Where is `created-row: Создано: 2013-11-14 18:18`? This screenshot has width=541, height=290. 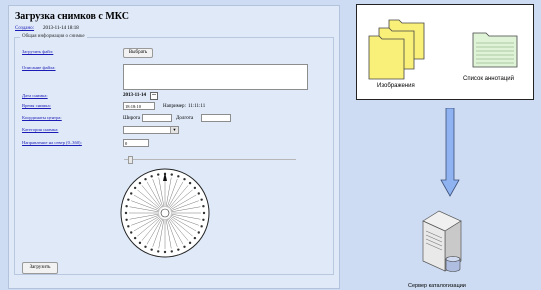 created-row: Создано: 2013-11-14 18:18 is located at coordinates (47, 28).